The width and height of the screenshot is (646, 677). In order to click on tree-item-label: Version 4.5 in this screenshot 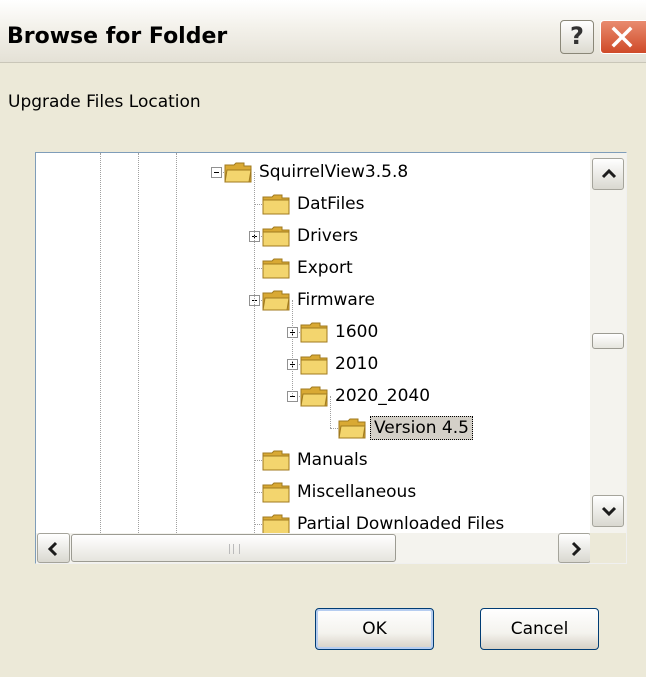, I will do `click(421, 428)`.